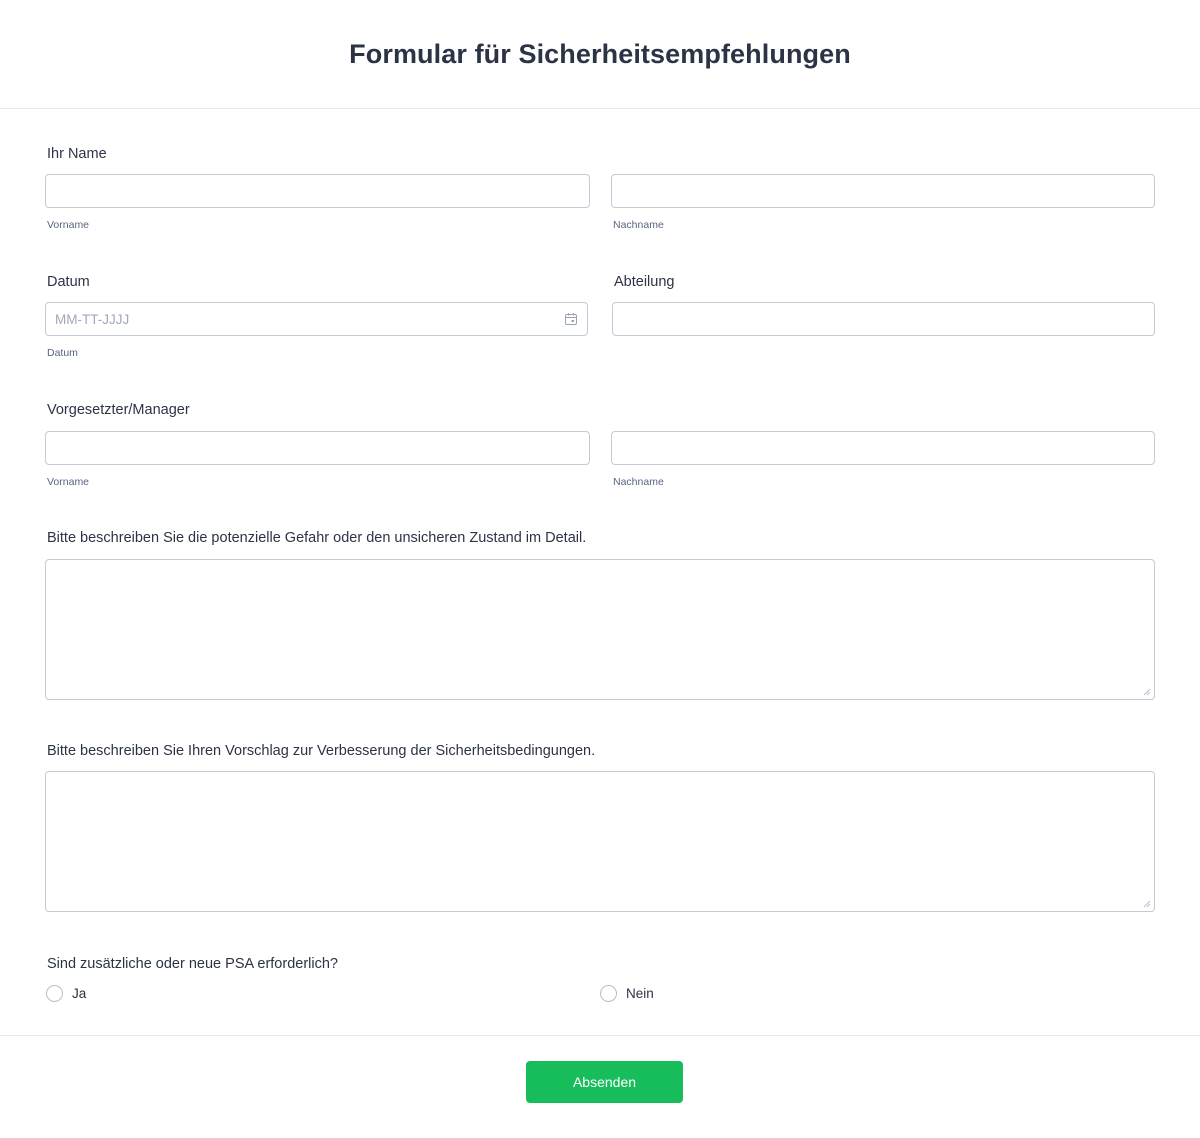  Describe the element at coordinates (317, 191) in the screenshot. I see `first-name-input` at that location.